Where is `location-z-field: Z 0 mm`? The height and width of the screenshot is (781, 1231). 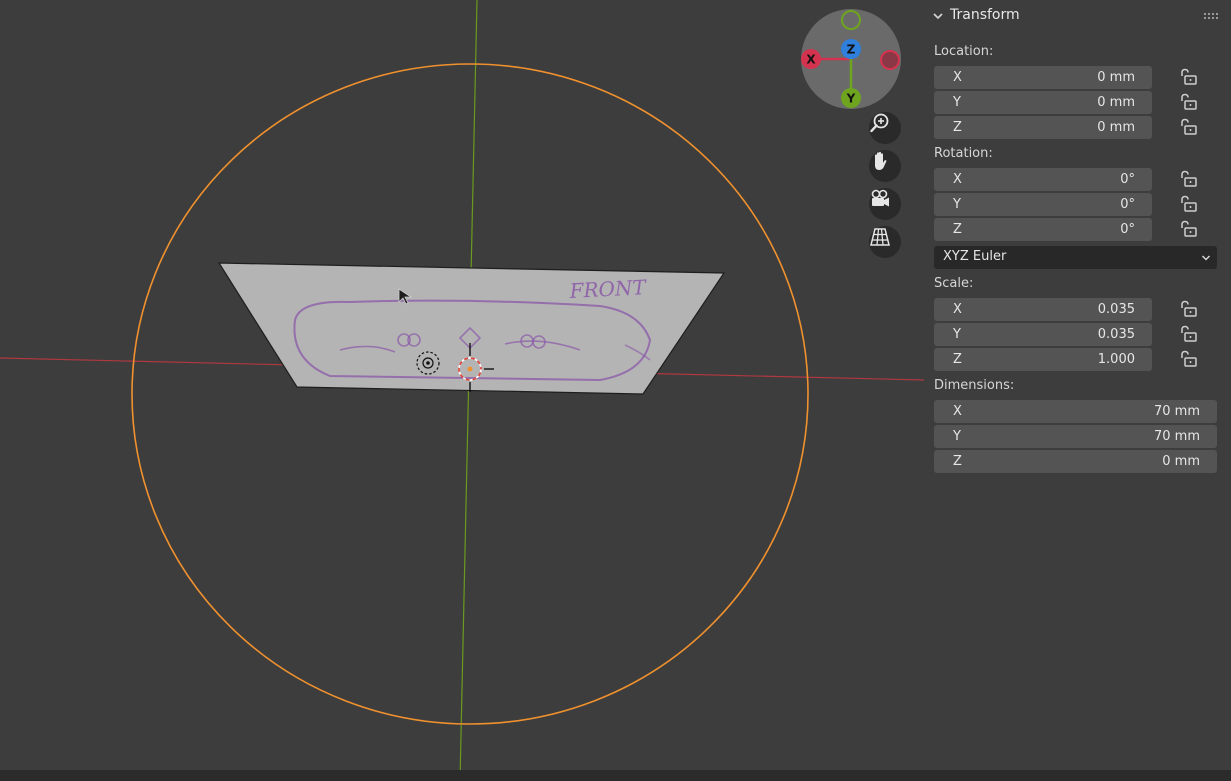 location-z-field: Z 0 mm is located at coordinates (1043, 127).